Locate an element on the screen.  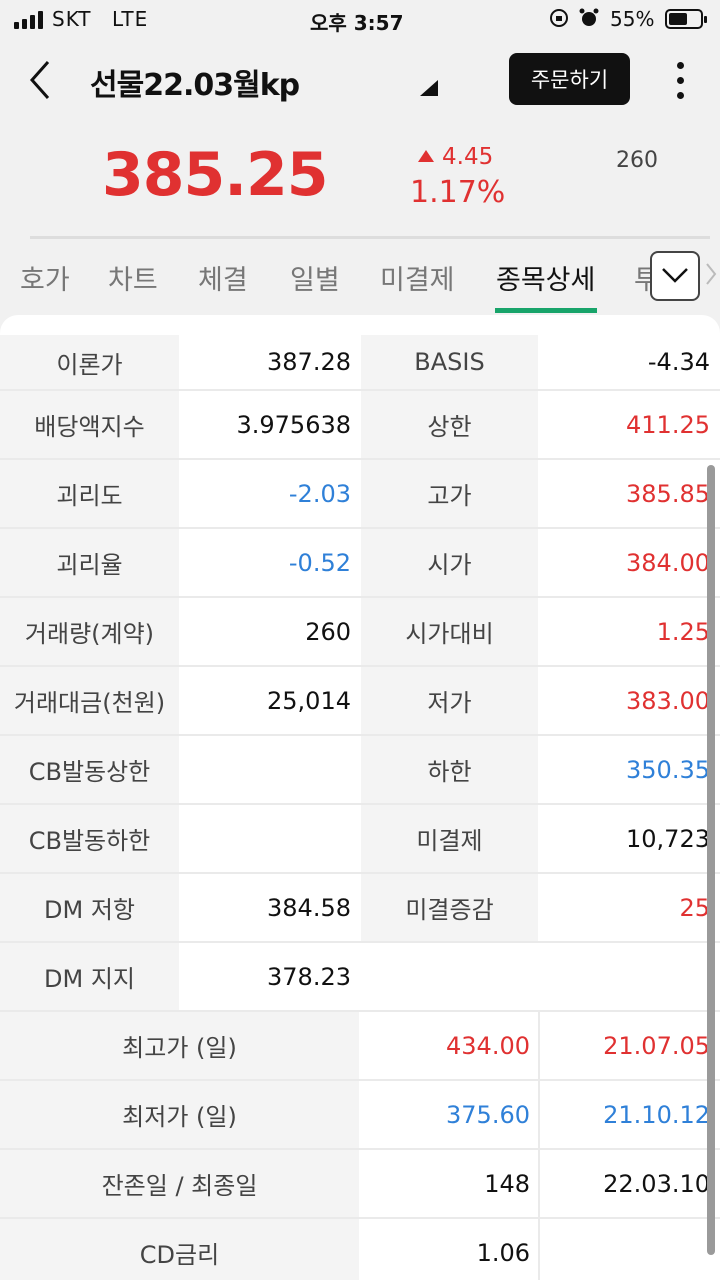
volume: 260 is located at coordinates (637, 160).